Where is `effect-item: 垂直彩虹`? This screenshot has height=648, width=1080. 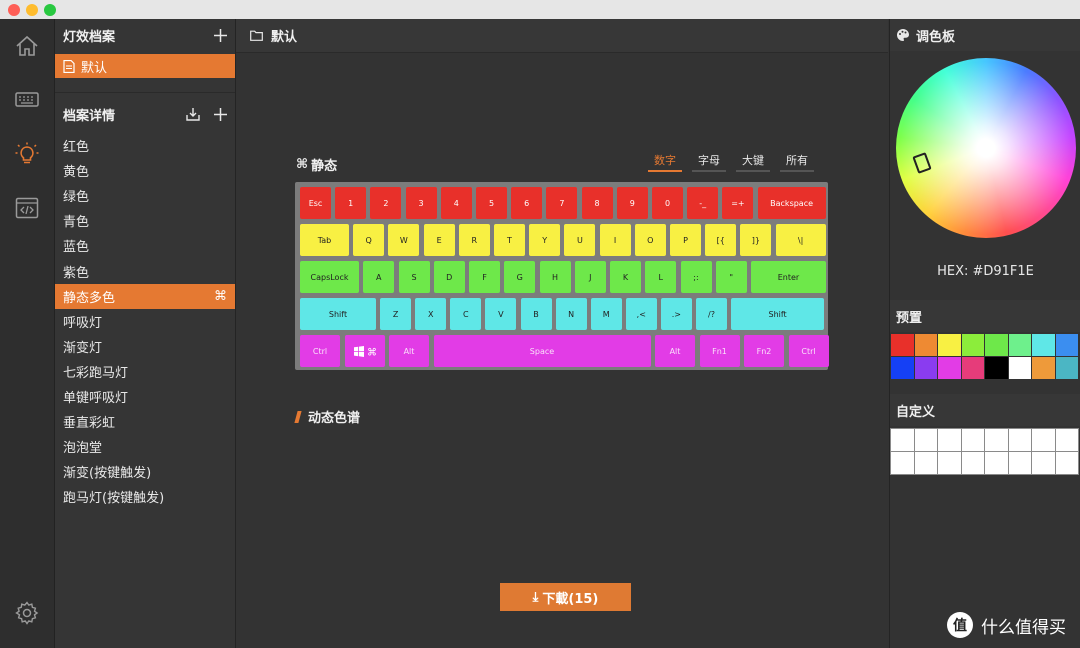
effect-item: 垂直彩虹 is located at coordinates (145, 421).